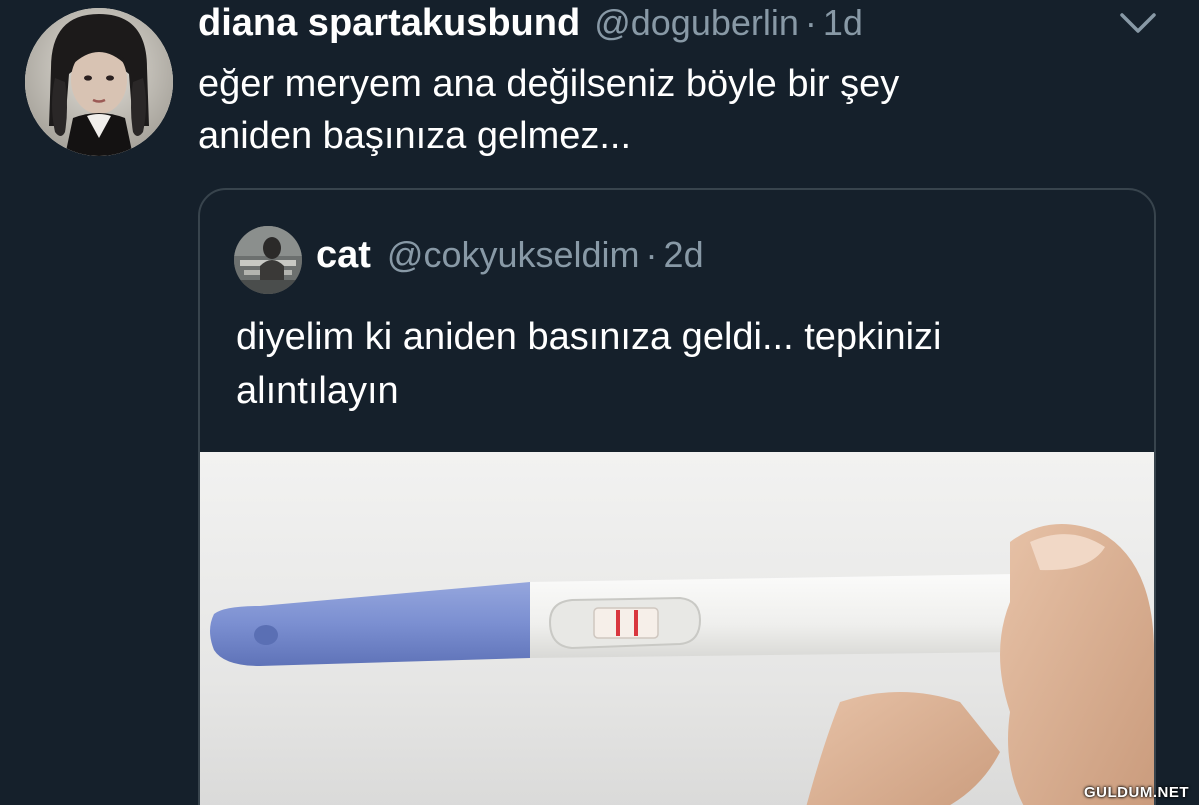 The height and width of the screenshot is (805, 1199). What do you see at coordinates (513, 255) in the screenshot?
I see `quoted-user-handle: @cokyukseldim` at bounding box center [513, 255].